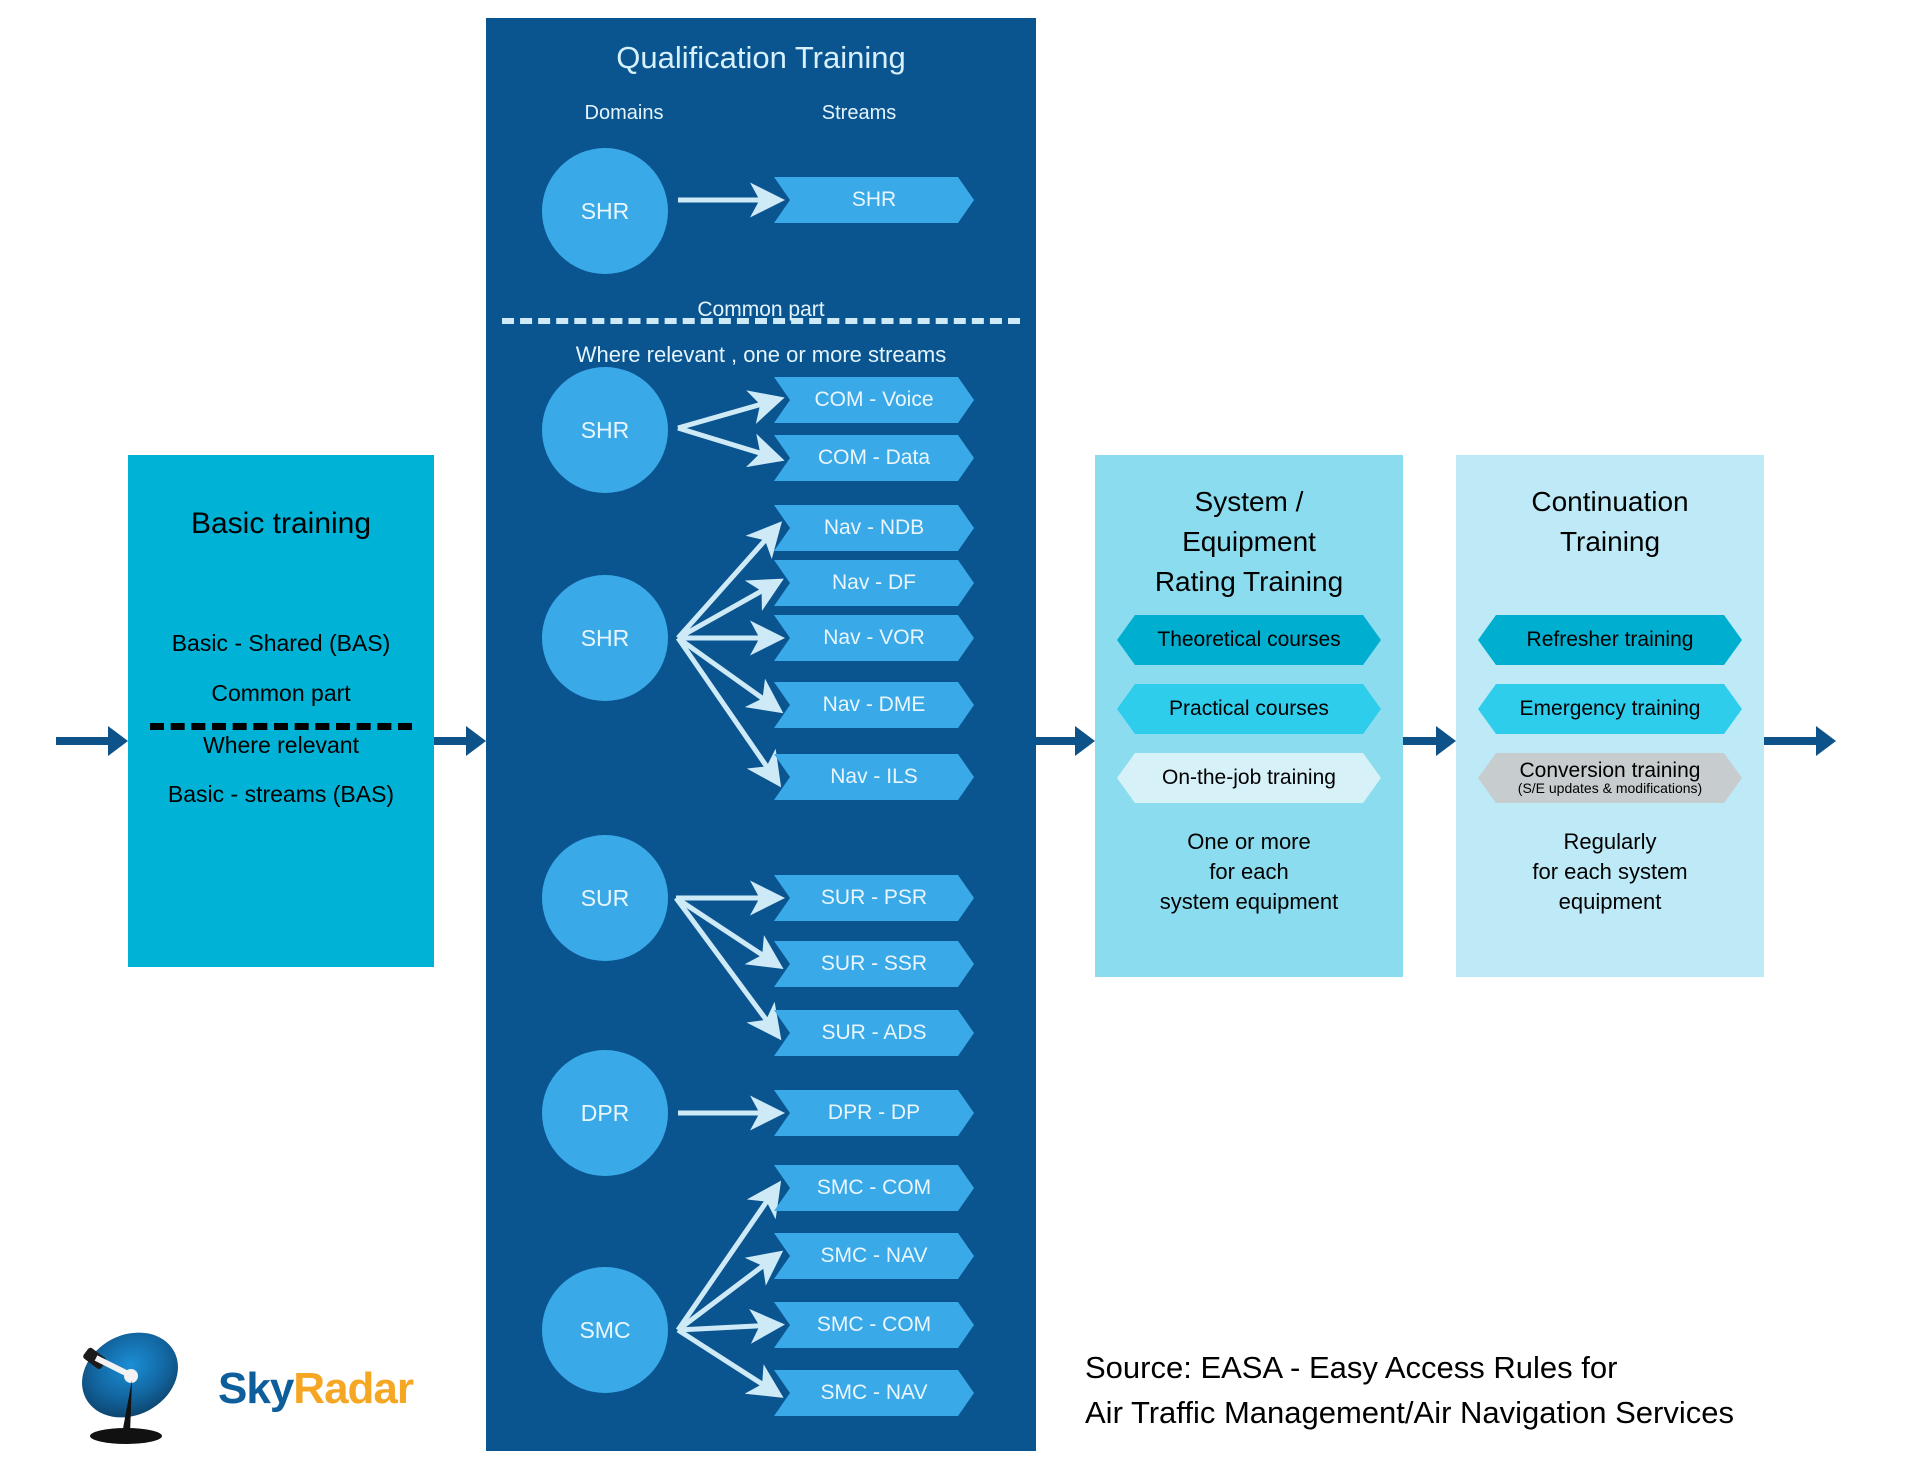 This screenshot has width=1920, height=1483. Describe the element at coordinates (256, 1388) in the screenshot. I see `logo-sky-text: Sky` at that location.